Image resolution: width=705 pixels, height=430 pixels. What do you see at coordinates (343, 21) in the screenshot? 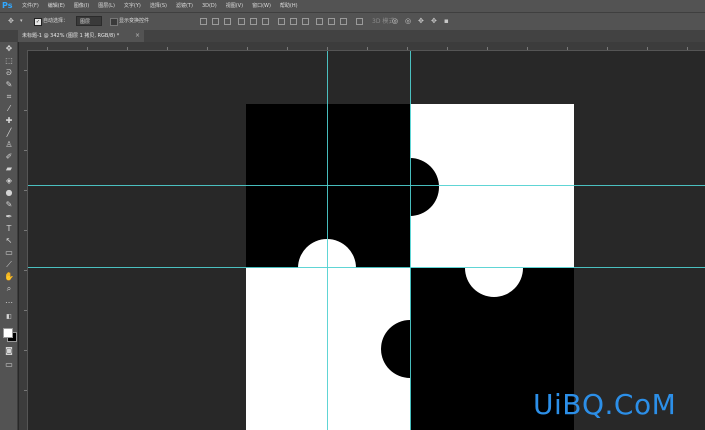
I see `distribute-right-icon` at bounding box center [343, 21].